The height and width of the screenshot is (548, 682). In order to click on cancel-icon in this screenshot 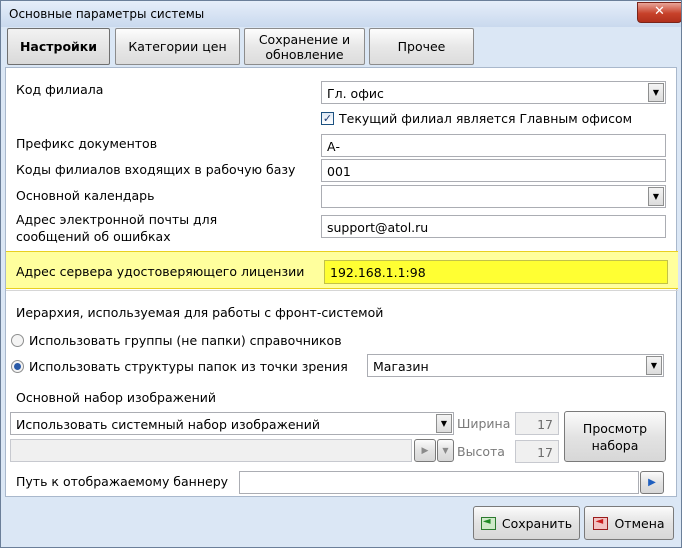, I will do `click(601, 523)`.